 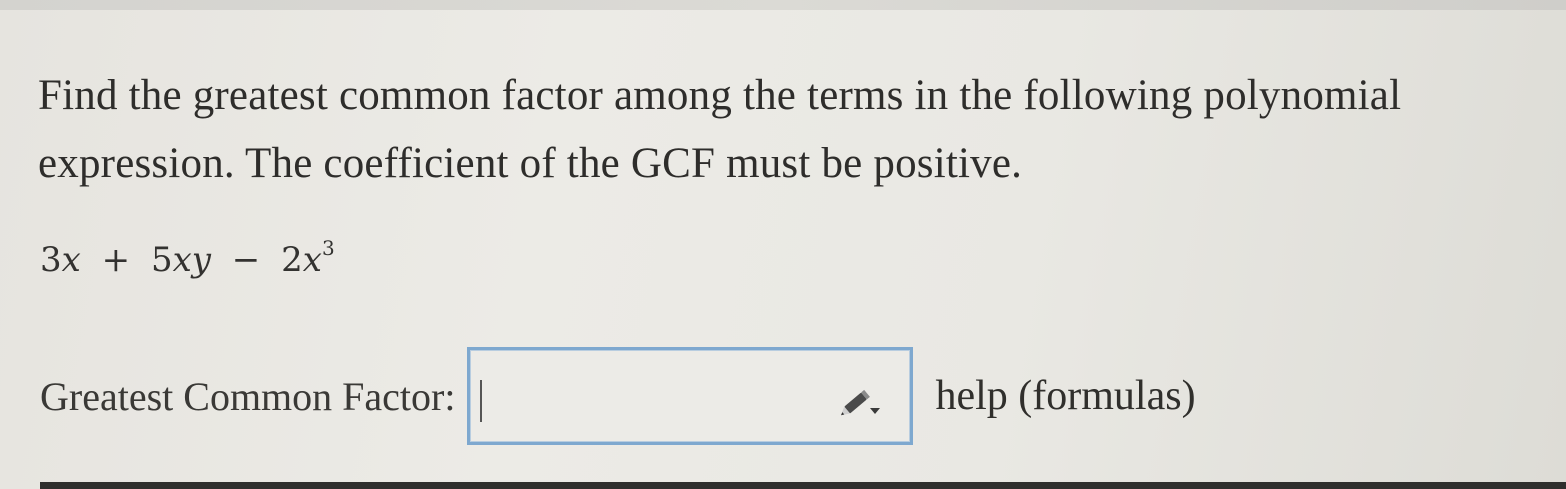 What do you see at coordinates (71, 260) in the screenshot?
I see `term1-variable: x` at bounding box center [71, 260].